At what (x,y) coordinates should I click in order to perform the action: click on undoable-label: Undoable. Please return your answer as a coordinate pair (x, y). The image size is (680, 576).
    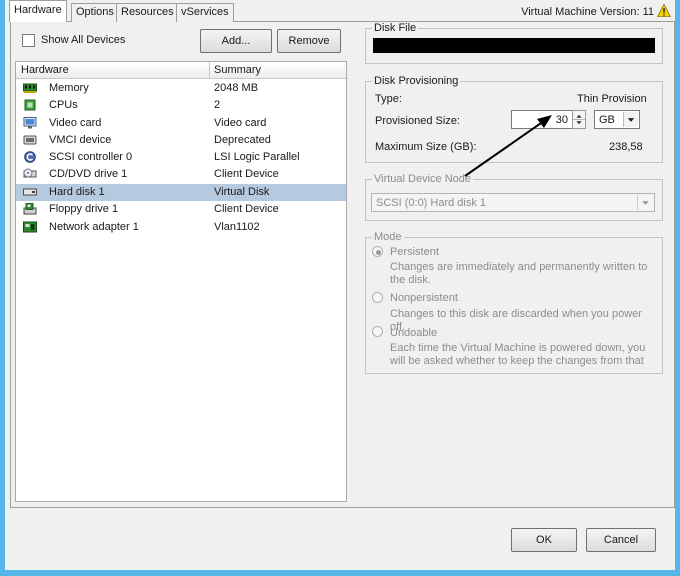
    Looking at the image, I should click on (414, 333).